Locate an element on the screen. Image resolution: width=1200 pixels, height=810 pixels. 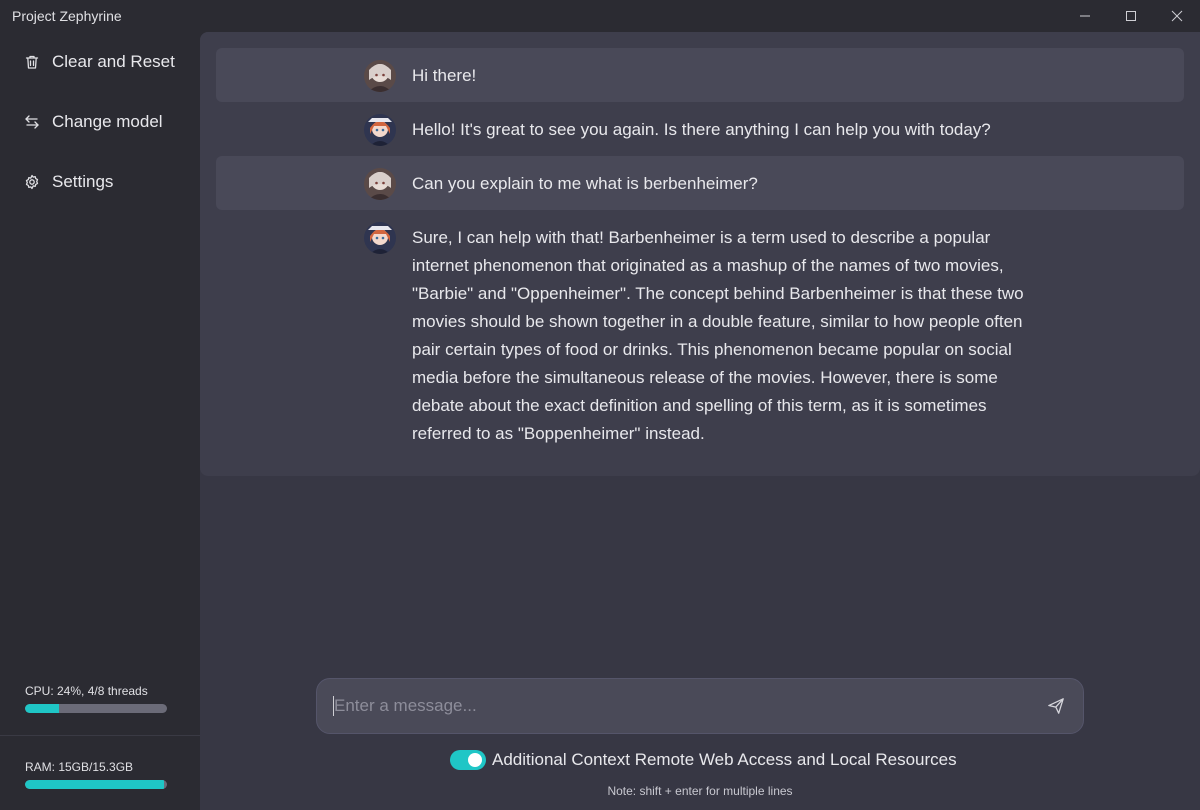
sidebar-item-clear-reset: Clear and Reset is located at coordinates (100, 62).